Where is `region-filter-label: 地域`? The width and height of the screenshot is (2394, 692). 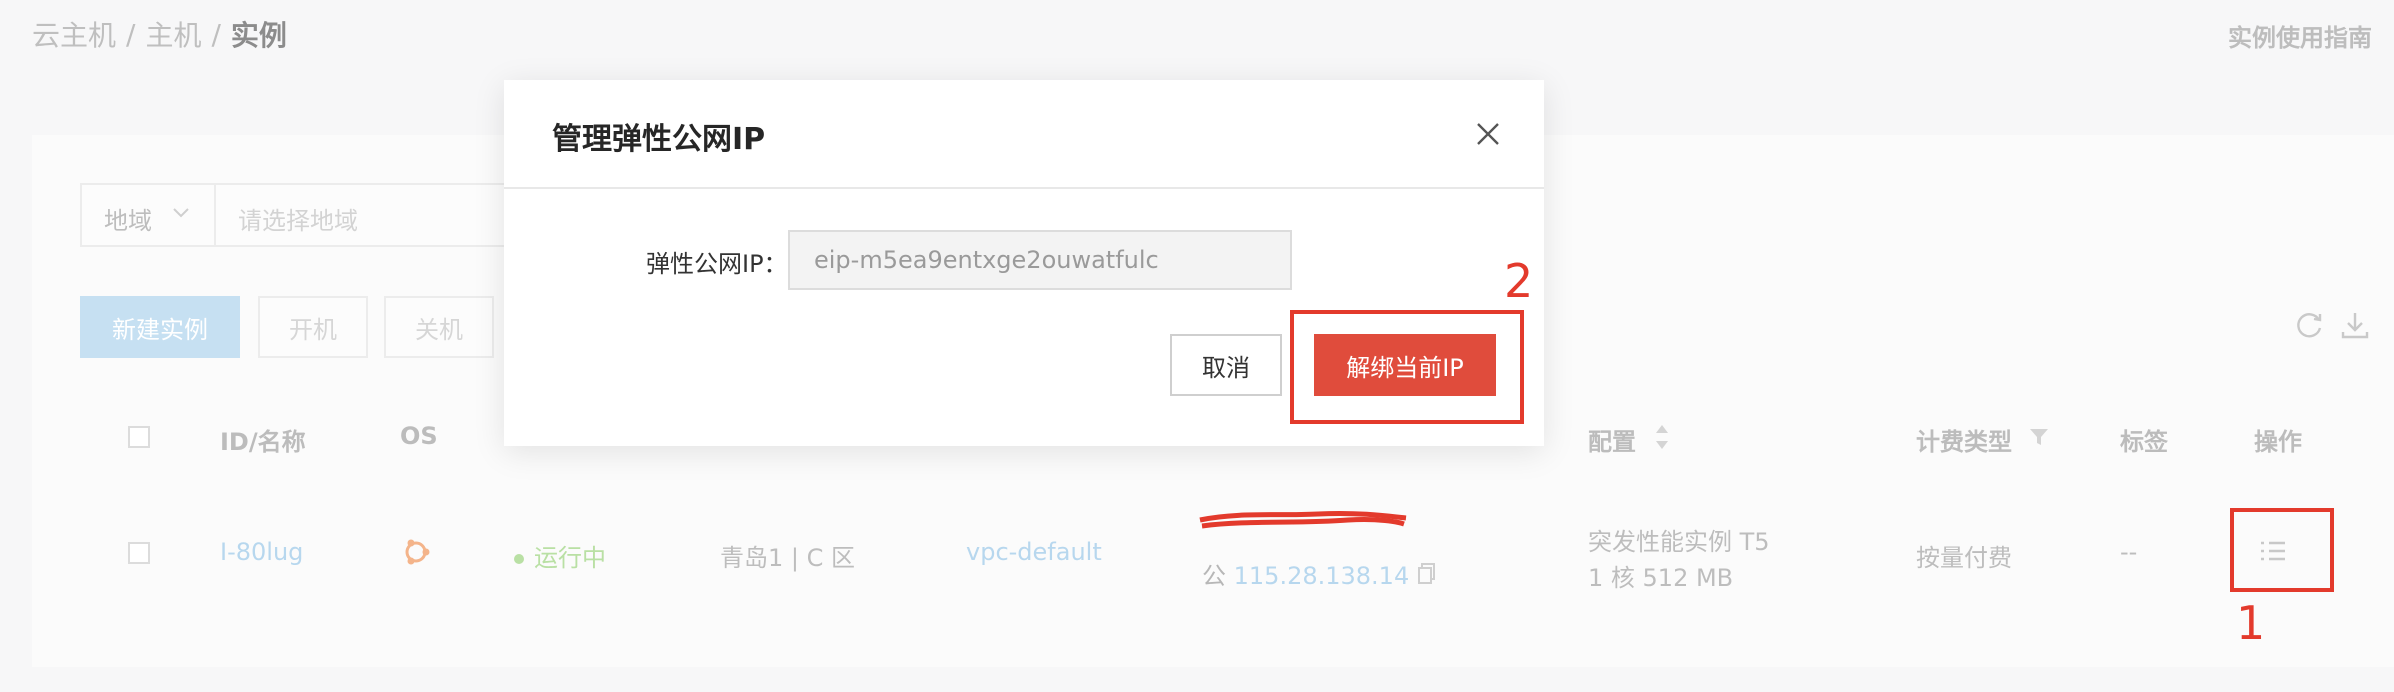
region-filter-label: 地域 is located at coordinates (128, 221).